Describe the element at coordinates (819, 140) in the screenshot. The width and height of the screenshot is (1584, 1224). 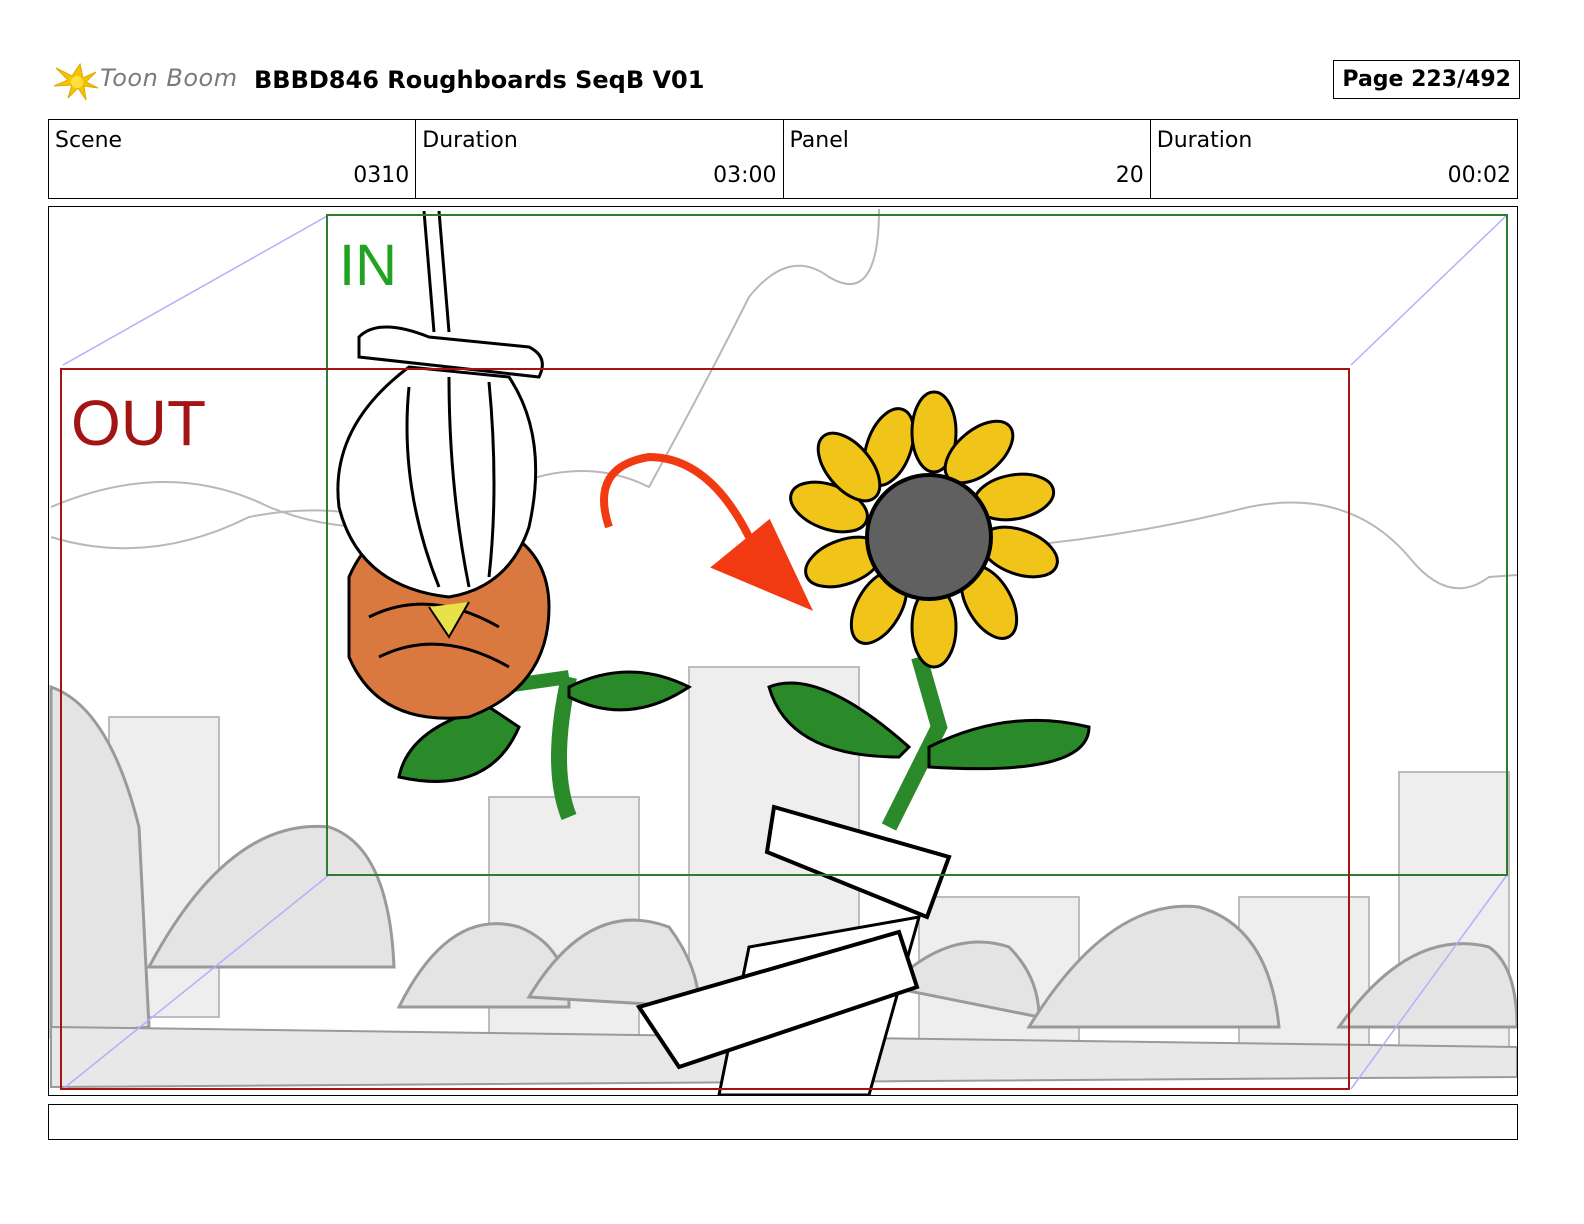
I see `panel-label: Panel` at that location.